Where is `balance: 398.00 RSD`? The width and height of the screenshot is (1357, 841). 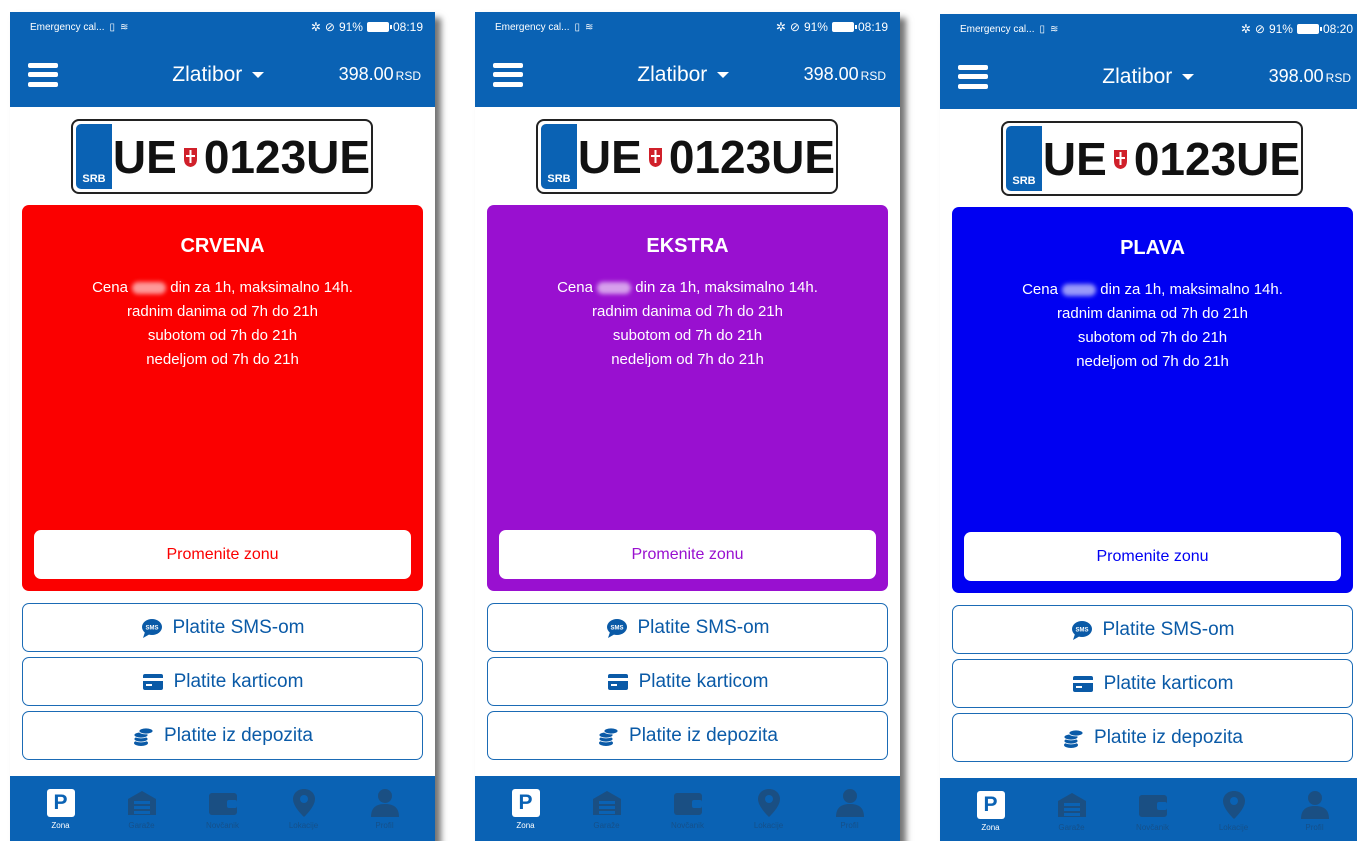 balance: 398.00 RSD is located at coordinates (1310, 76).